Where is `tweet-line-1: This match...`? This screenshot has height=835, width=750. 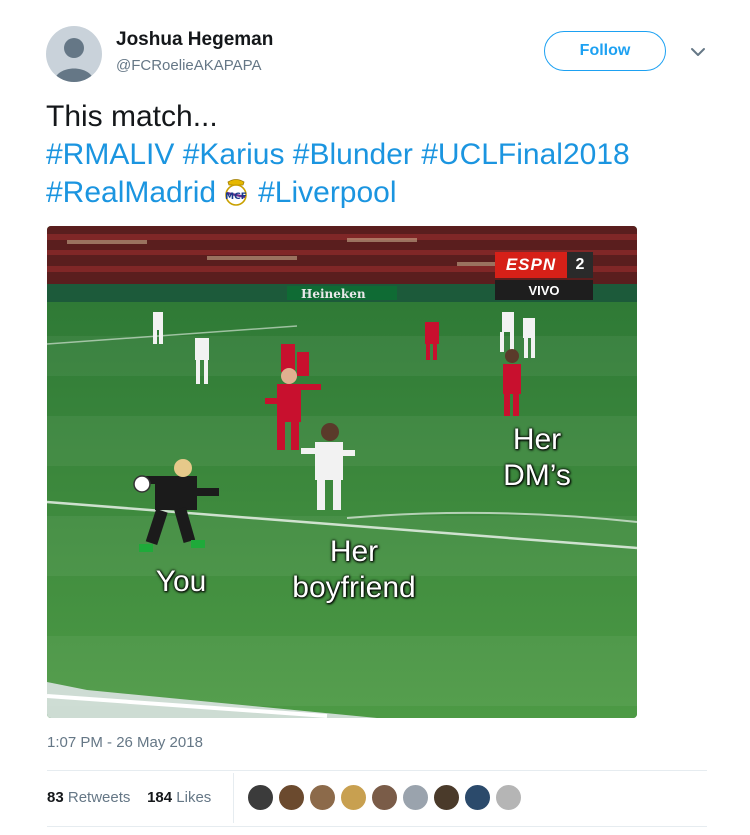 tweet-line-1: This match... is located at coordinates (132, 116).